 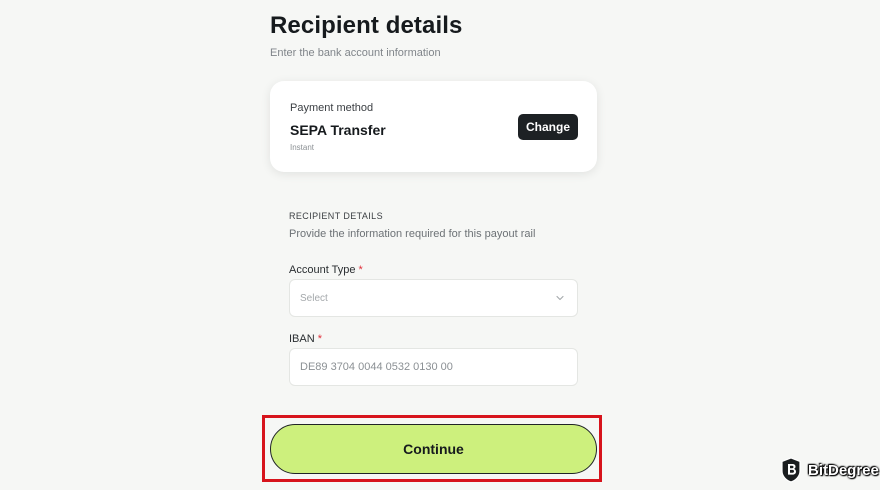 What do you see at coordinates (548, 127) in the screenshot?
I see `change-payment-method-button: Change` at bounding box center [548, 127].